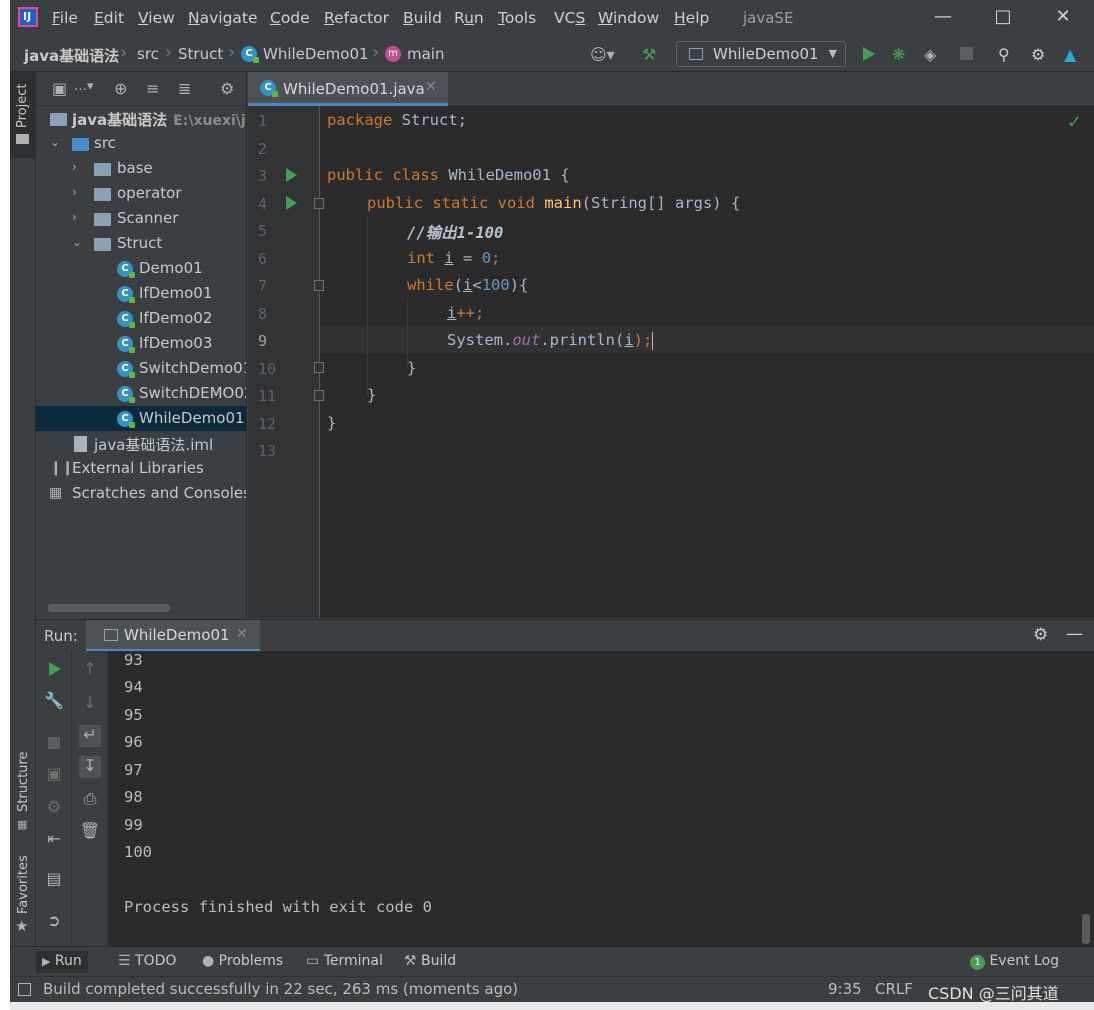 This screenshot has width=1094, height=1010. I want to click on menu-view: View, so click(156, 18).